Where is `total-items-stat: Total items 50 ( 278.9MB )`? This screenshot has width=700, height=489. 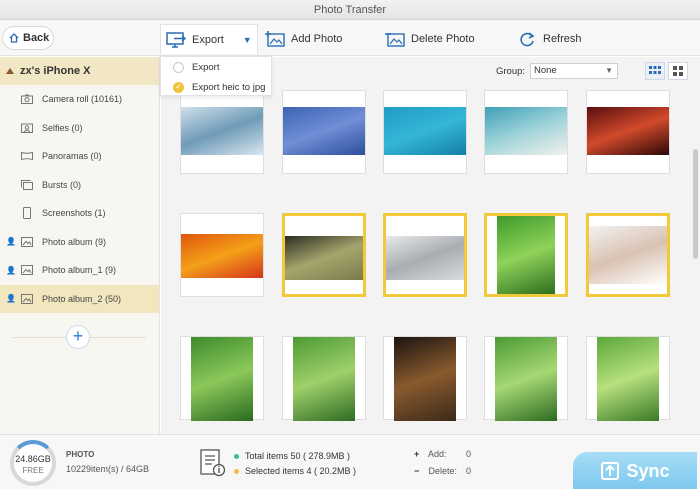
total-items-stat: Total items 50 ( 278.9MB ) is located at coordinates (292, 456).